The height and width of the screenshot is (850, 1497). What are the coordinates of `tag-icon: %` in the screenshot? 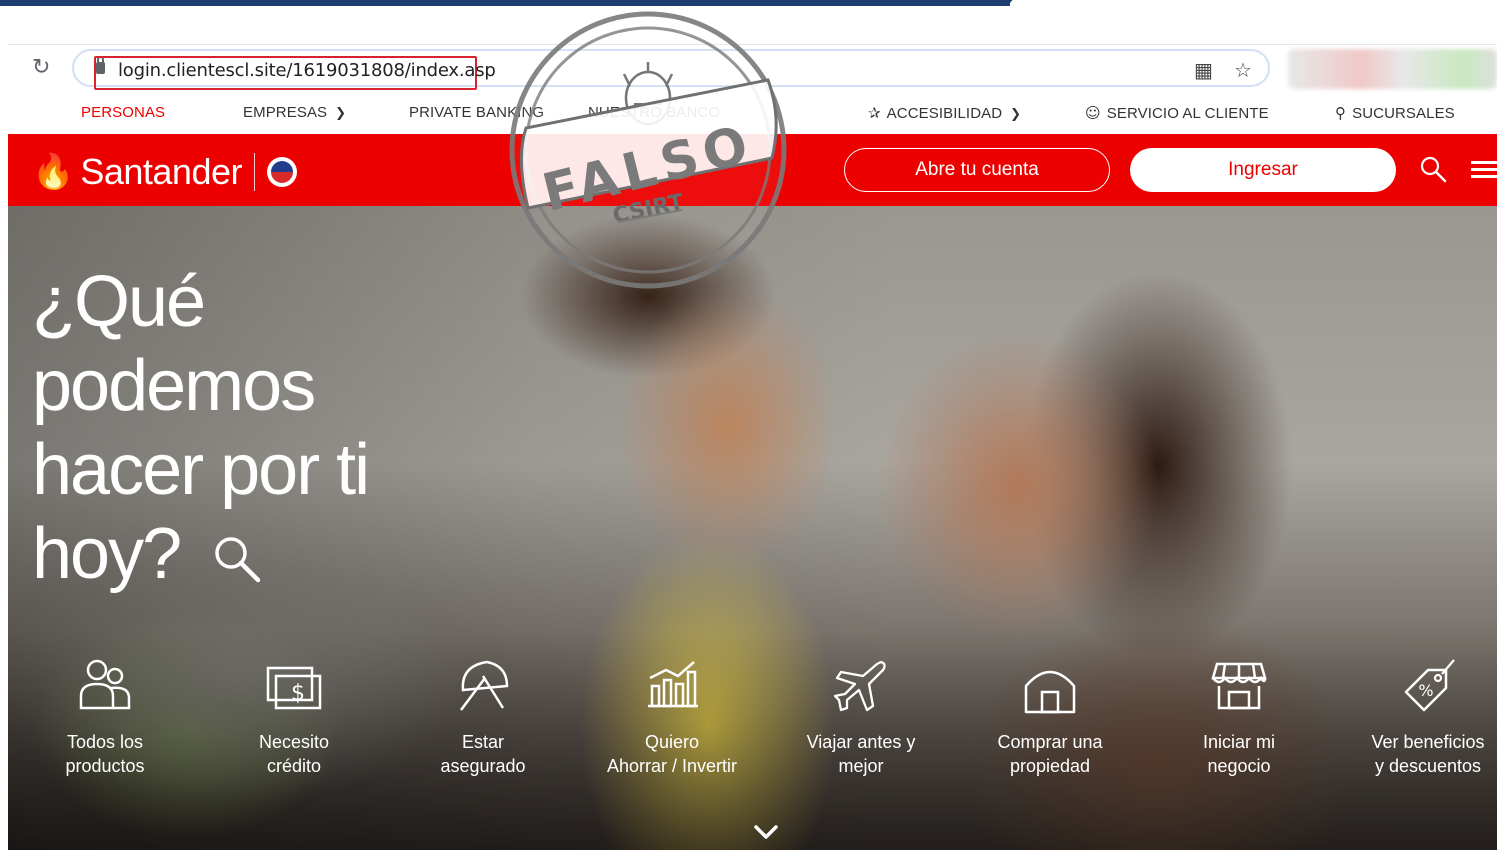 It's located at (1429, 685).